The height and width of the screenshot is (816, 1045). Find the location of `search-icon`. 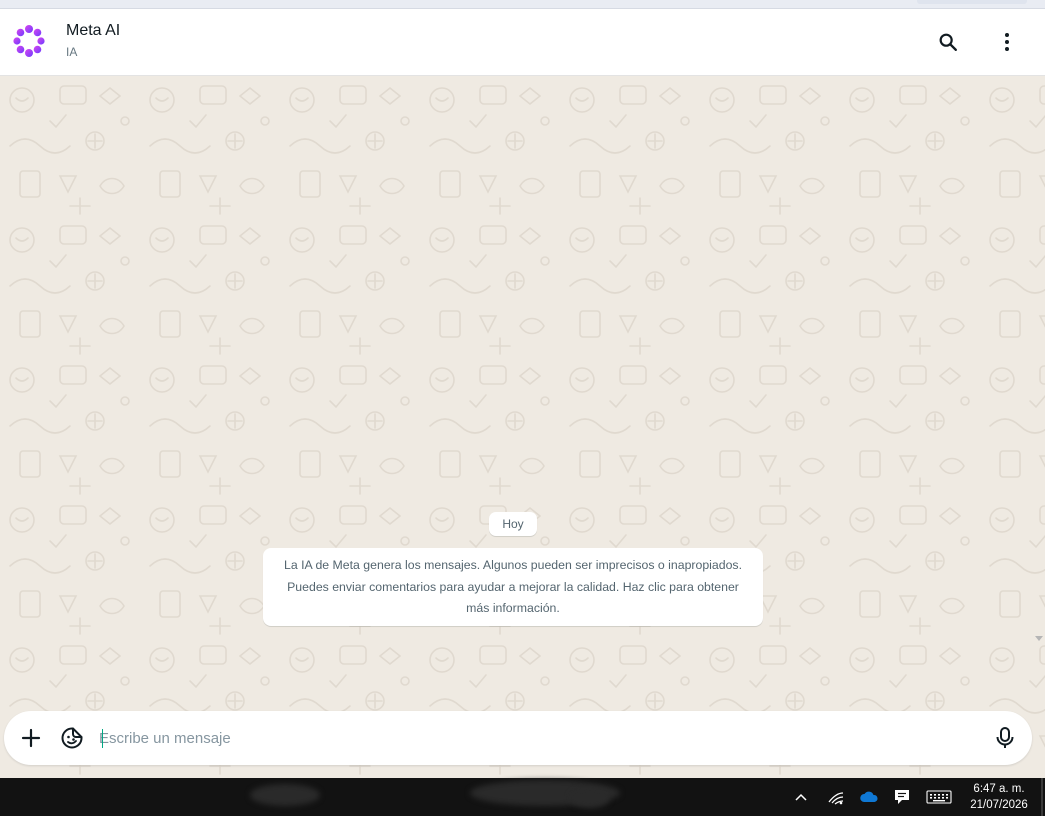

search-icon is located at coordinates (948, 42).